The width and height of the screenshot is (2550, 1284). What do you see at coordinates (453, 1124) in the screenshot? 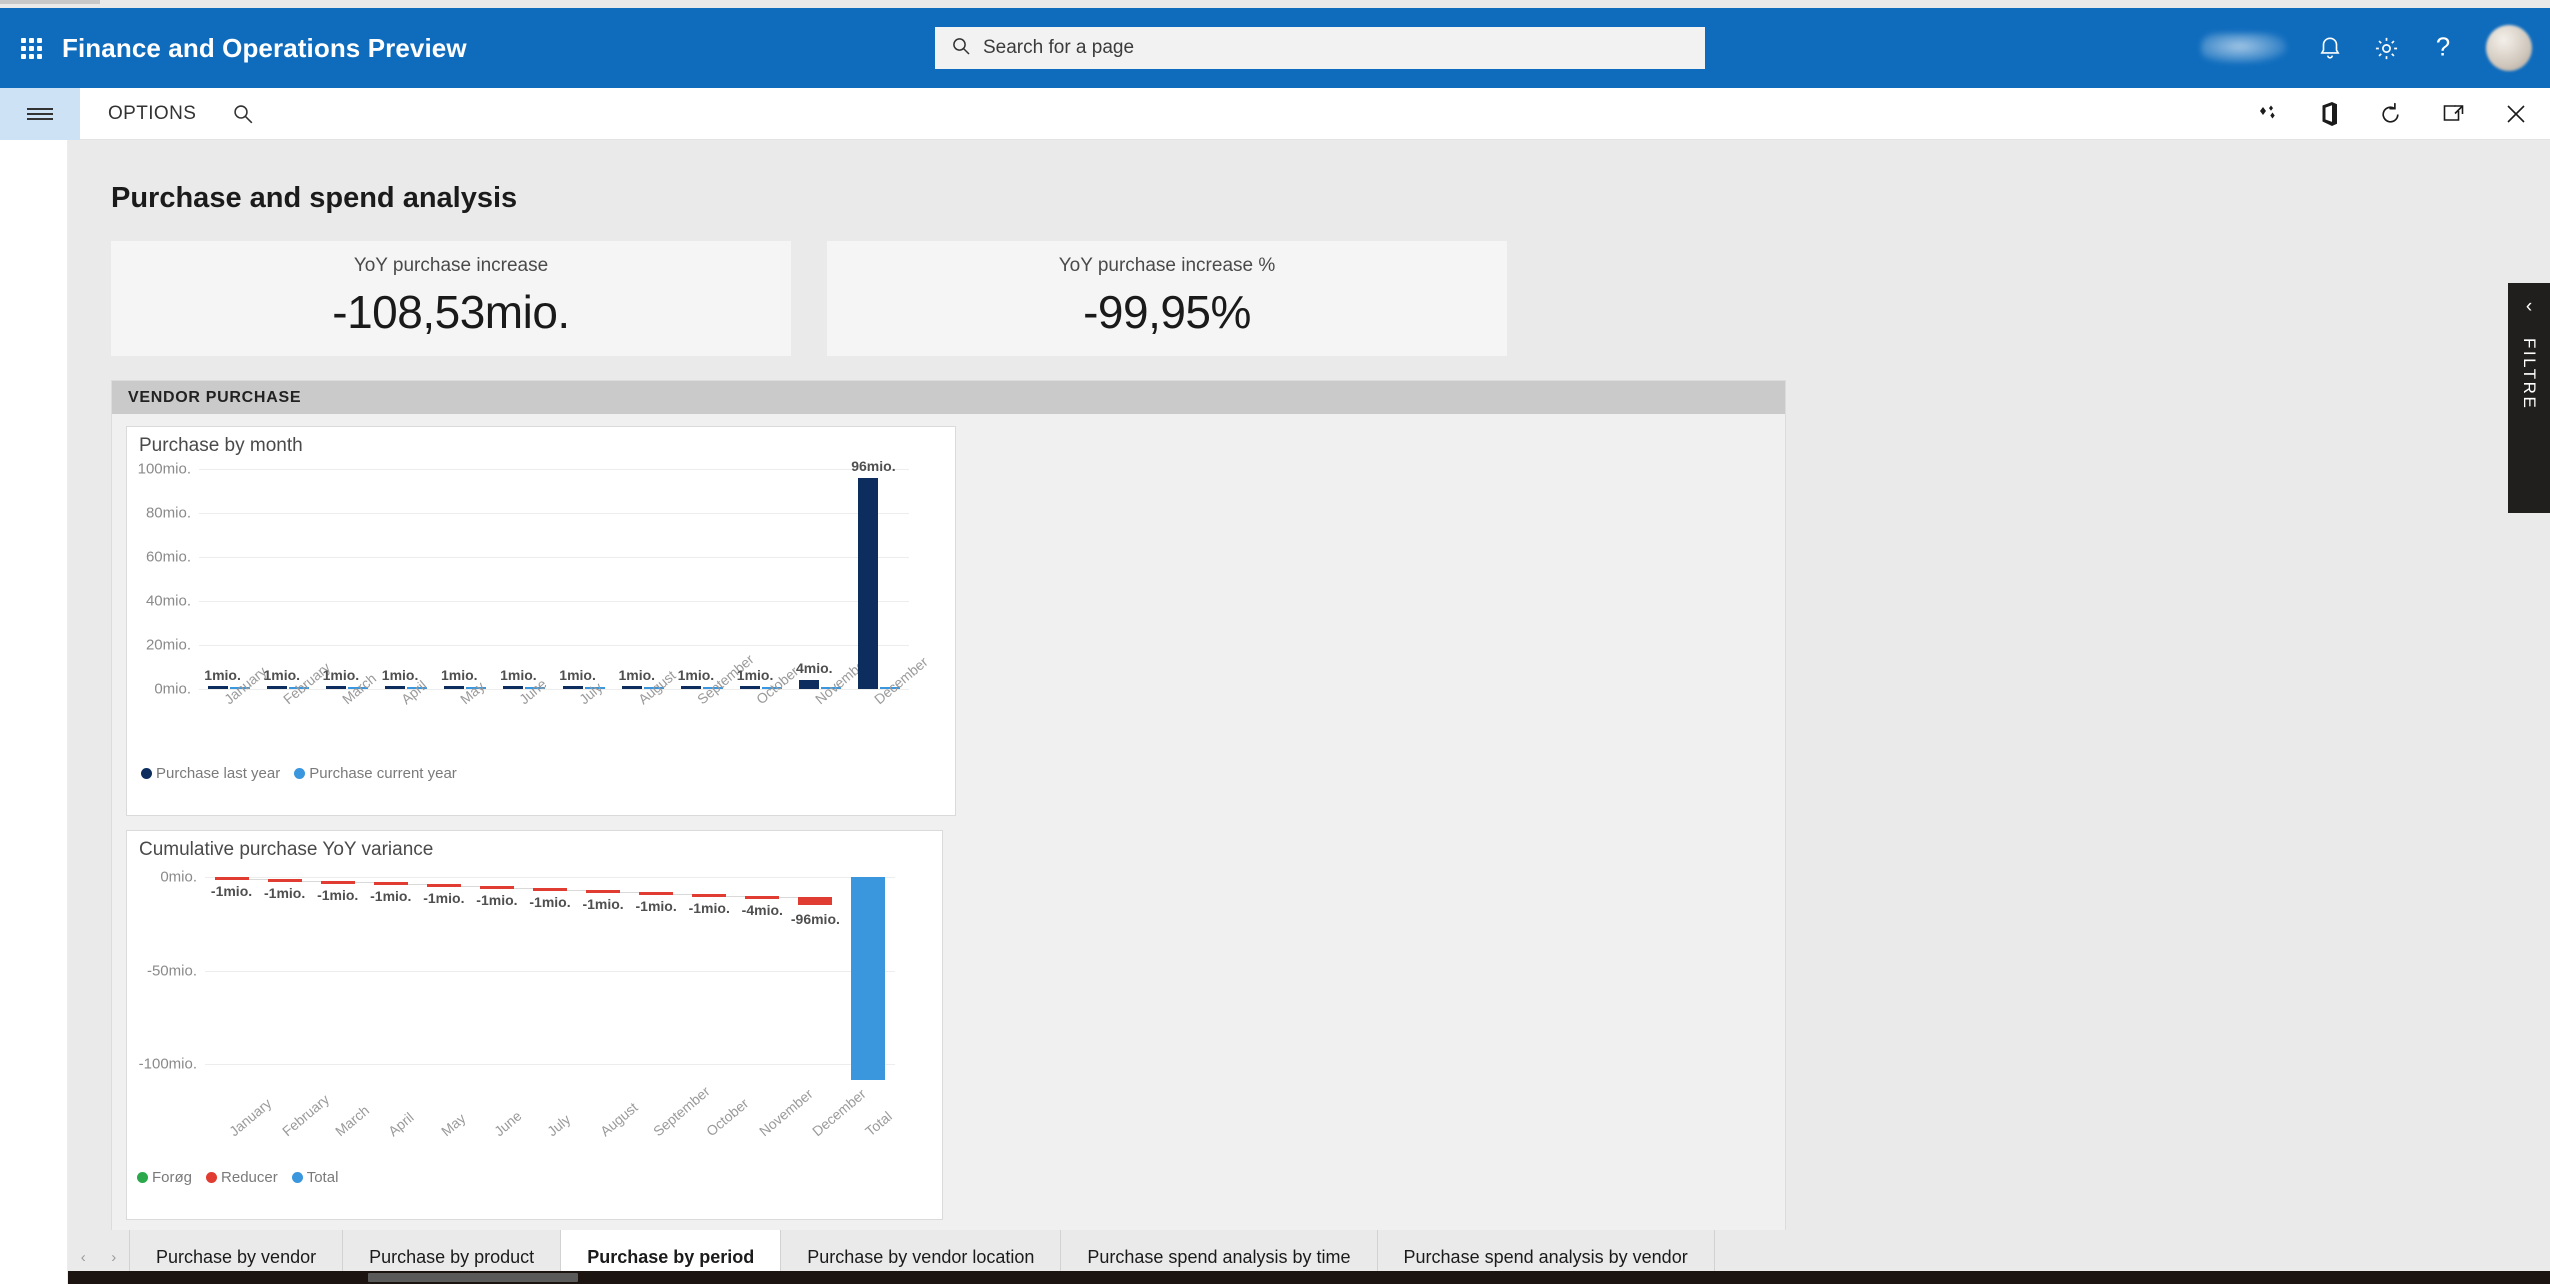
I see `chart-x-tick-label: May` at bounding box center [453, 1124].